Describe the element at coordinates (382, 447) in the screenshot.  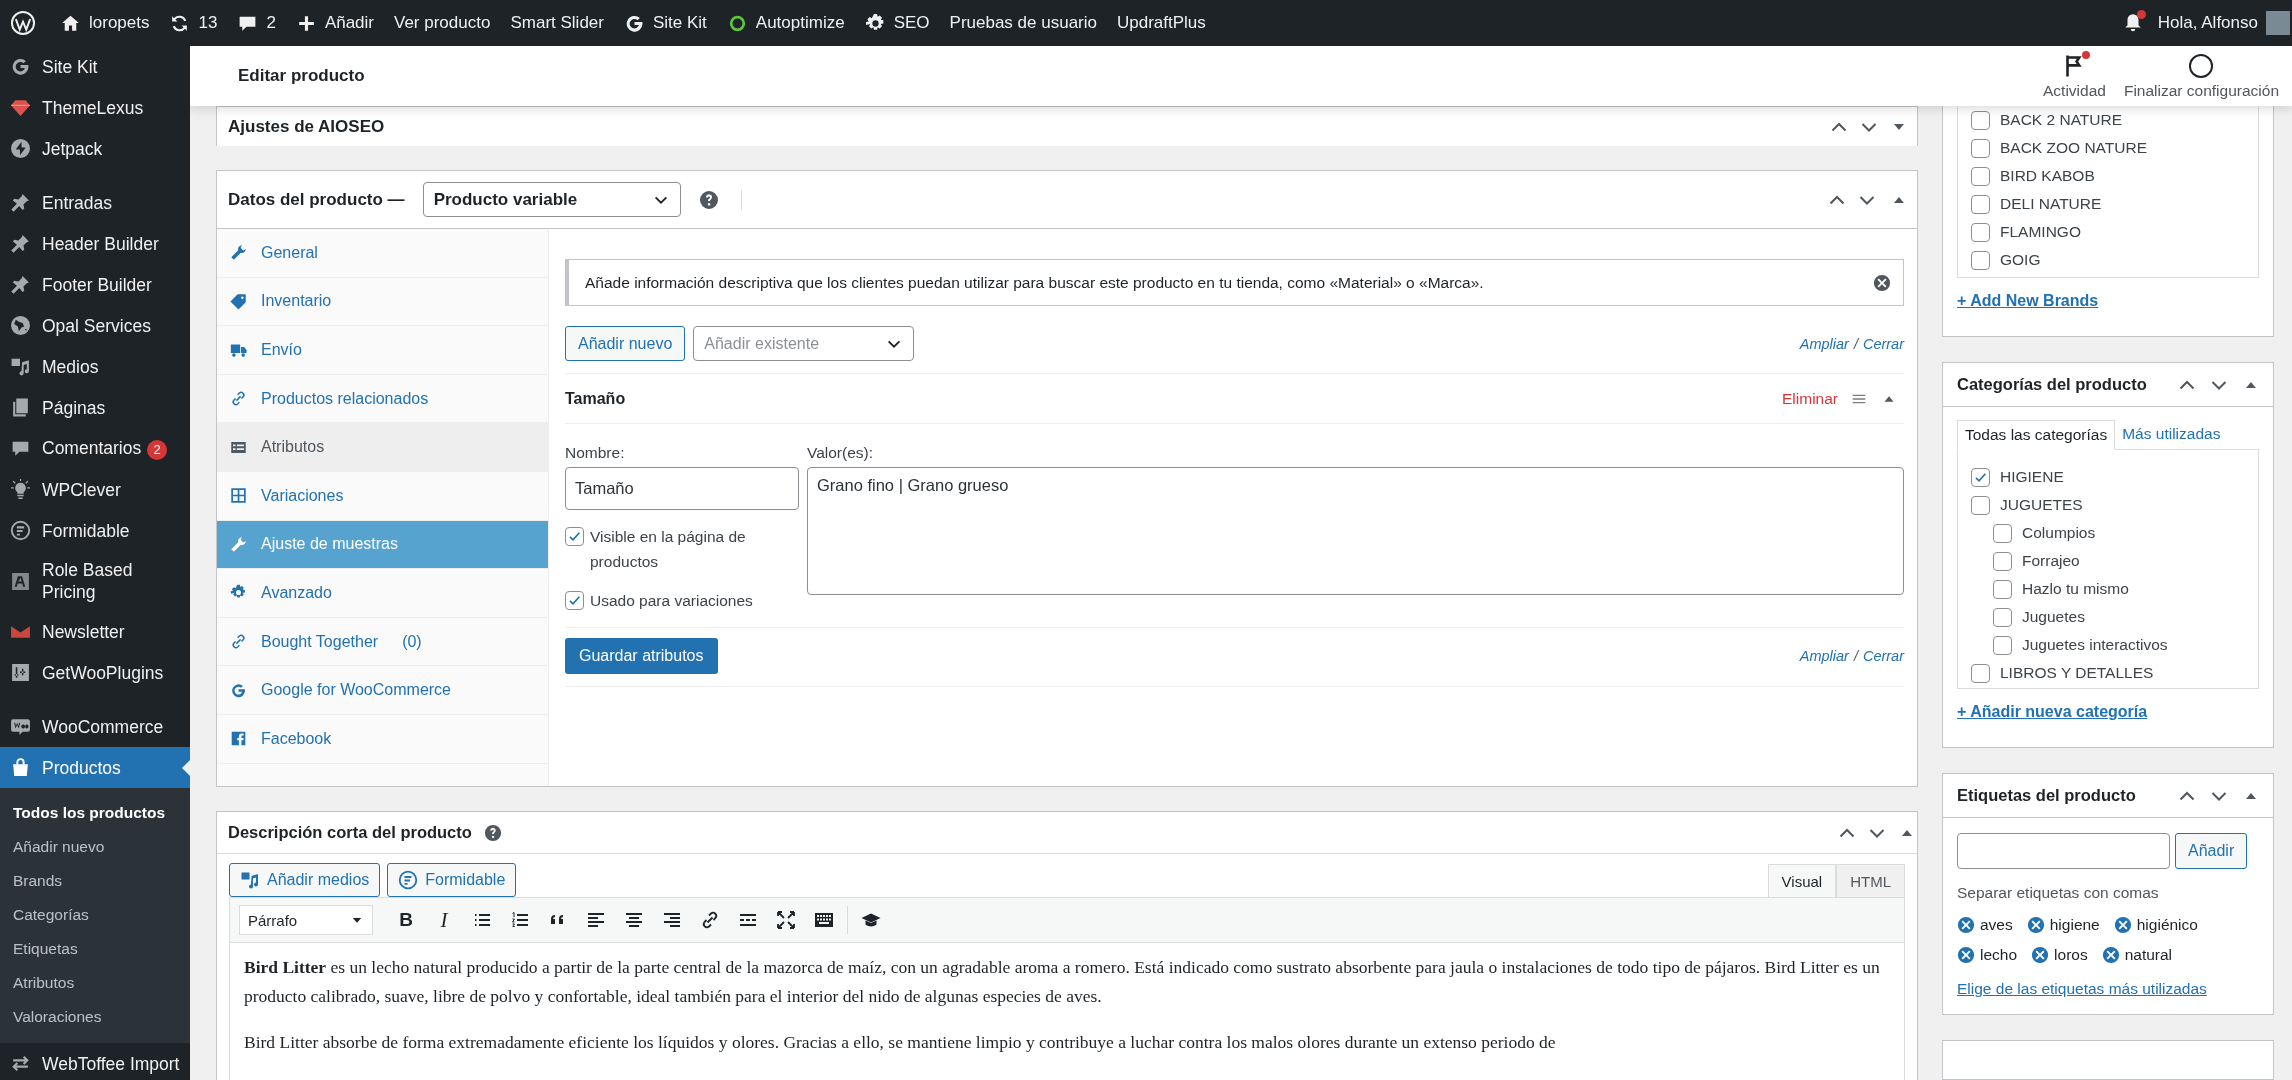
I see `tab: Atributos` at that location.